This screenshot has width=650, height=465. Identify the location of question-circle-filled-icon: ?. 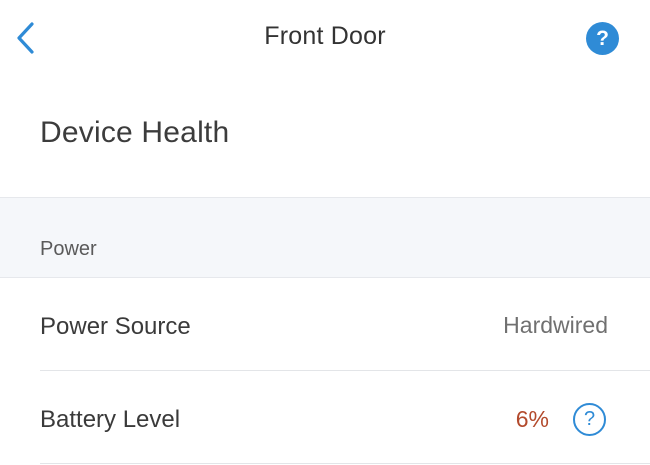
(602, 38).